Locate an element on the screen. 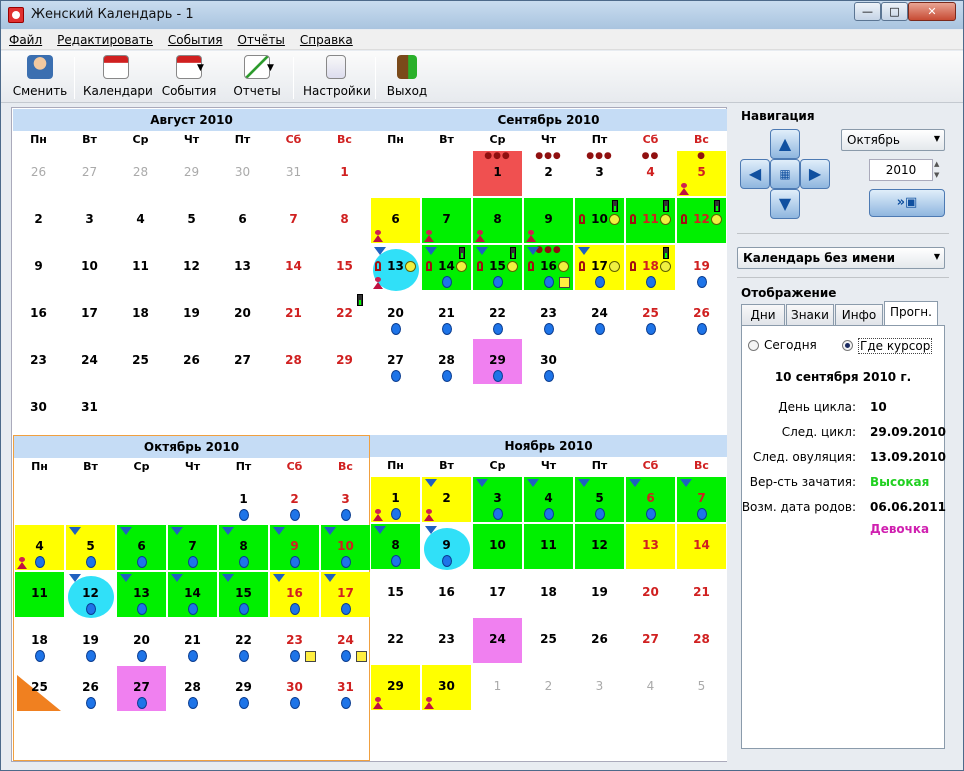 This screenshot has width=964, height=771. day-cell: 11 is located at coordinates (140, 267).